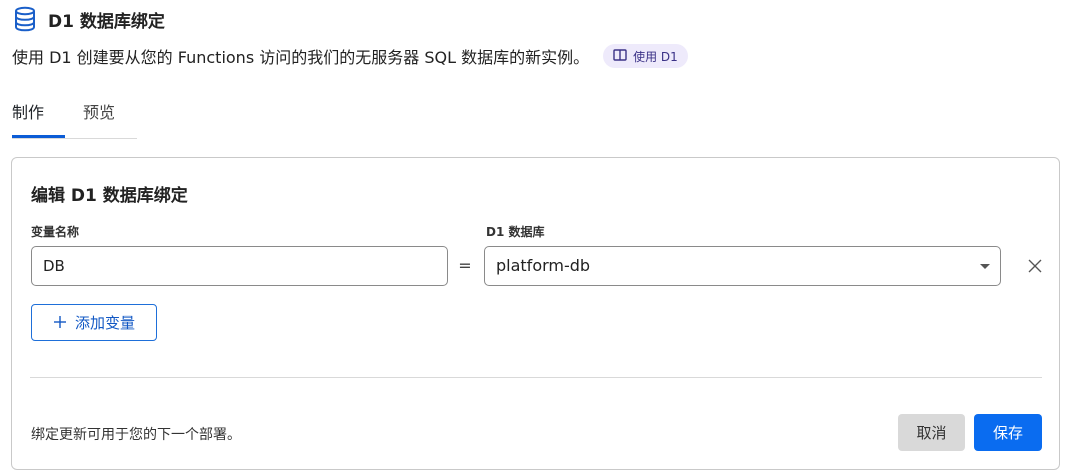 The height and width of the screenshot is (476, 1068). Describe the element at coordinates (1008, 432) in the screenshot. I see `save-button: 保存` at that location.